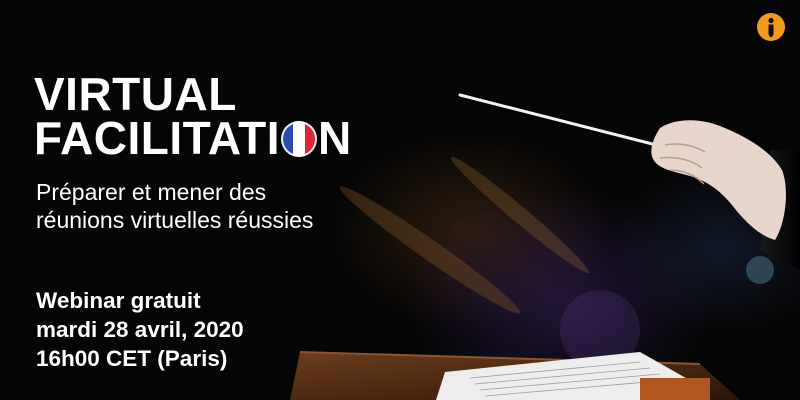 The image size is (800, 400). Describe the element at coordinates (564, 121) in the screenshot. I see `conductor-baton` at that location.